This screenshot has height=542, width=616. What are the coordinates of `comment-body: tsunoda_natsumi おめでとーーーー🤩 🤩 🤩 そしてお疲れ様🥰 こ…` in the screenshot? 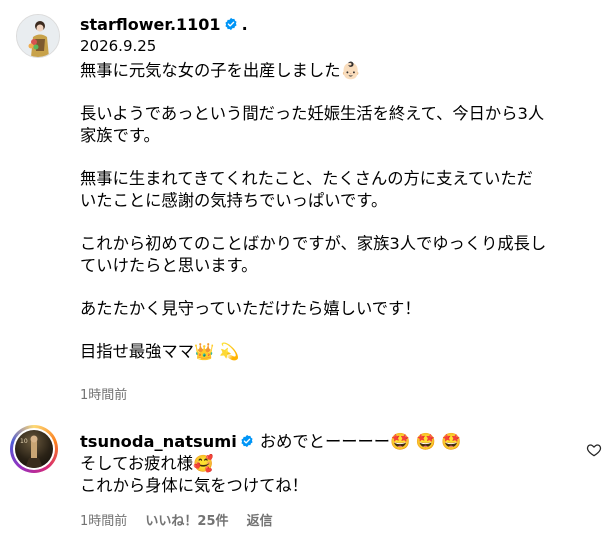 It's located at (330, 464).